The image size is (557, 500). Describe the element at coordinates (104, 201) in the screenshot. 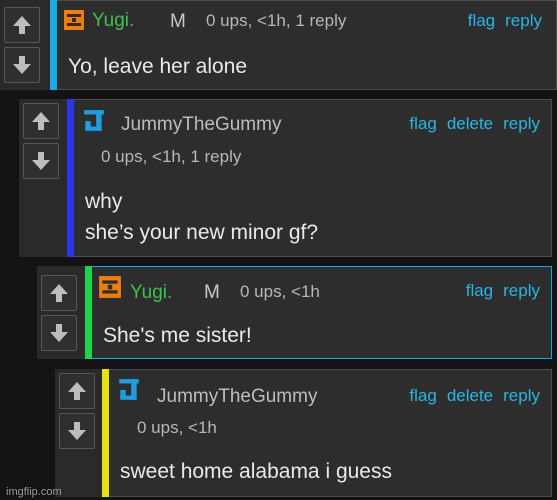

I see `comment-text-line-1: why` at that location.